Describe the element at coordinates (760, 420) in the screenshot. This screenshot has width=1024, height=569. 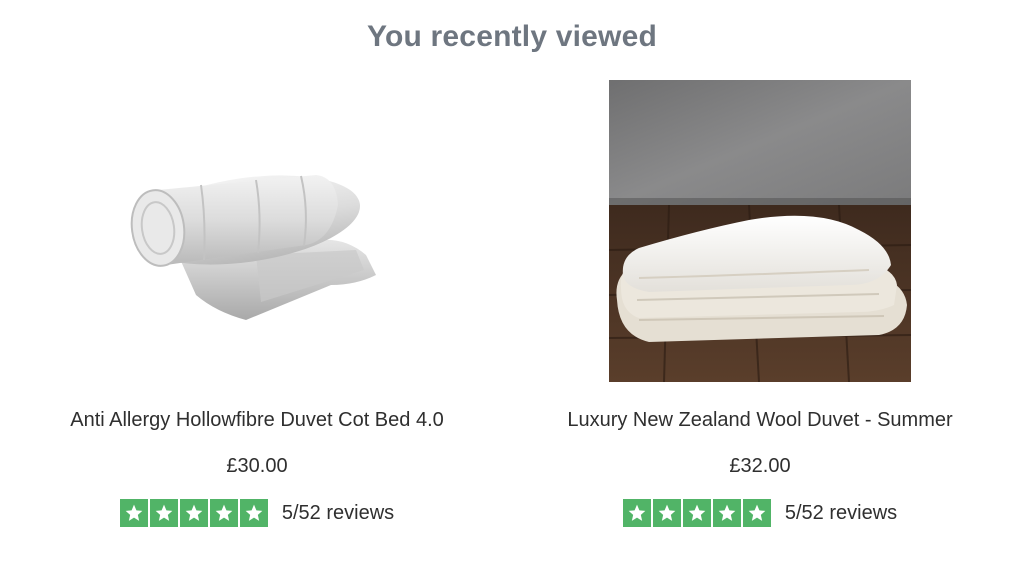
I see `product-title: Luxury New Zealand Wool Duvet - Summer` at that location.